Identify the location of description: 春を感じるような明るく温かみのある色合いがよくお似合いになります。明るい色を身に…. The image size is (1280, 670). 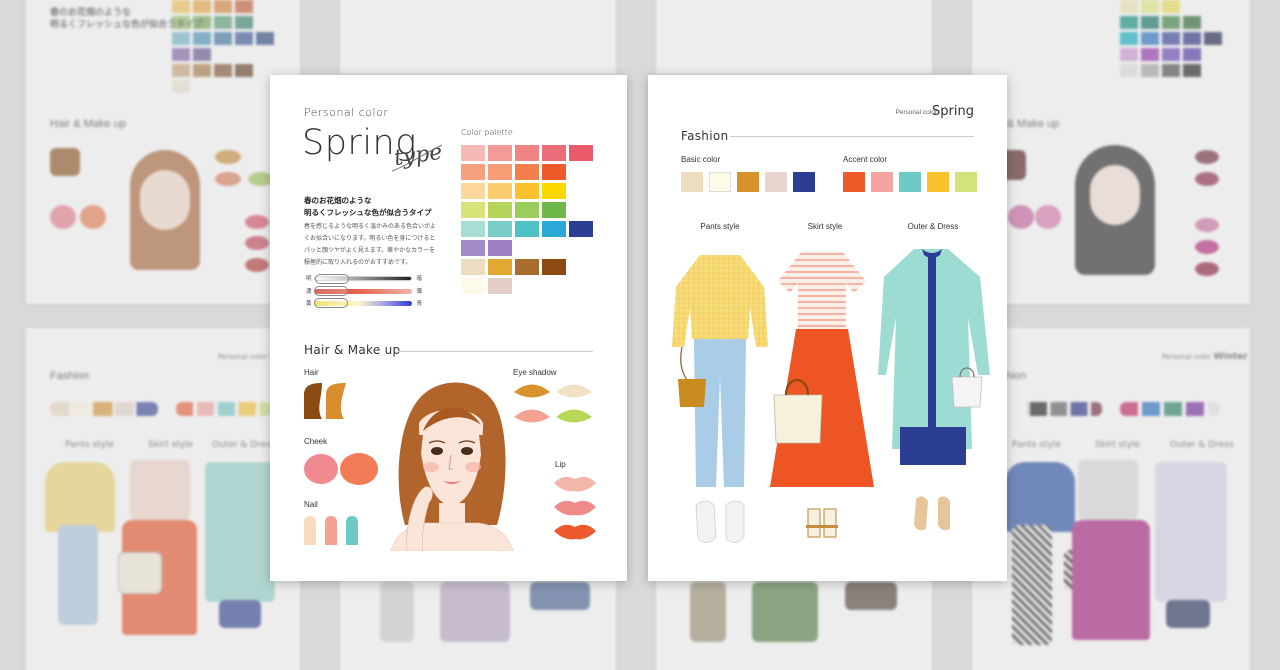
(370, 244).